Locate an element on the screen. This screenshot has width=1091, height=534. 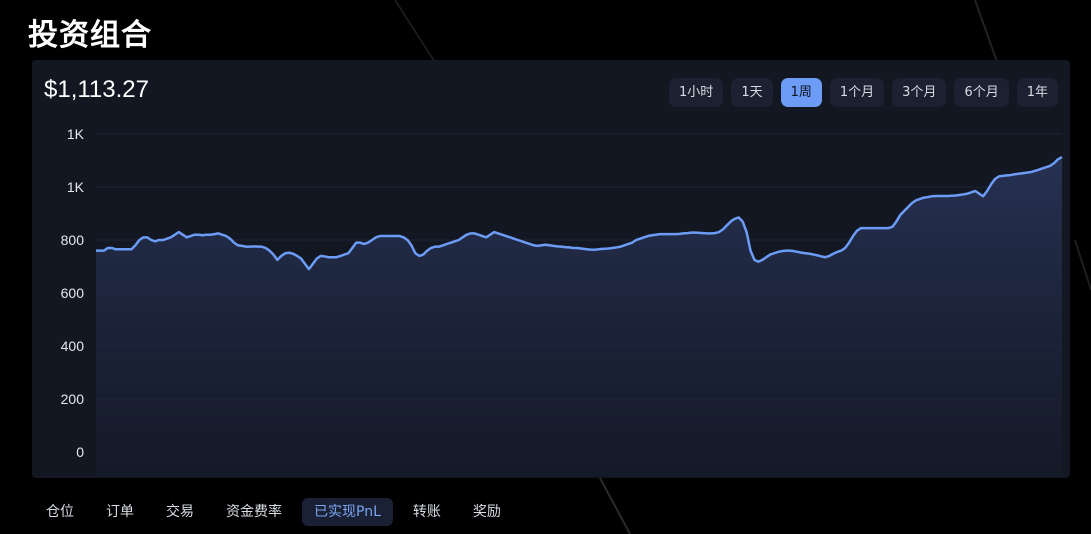
page-title: 投资组合 is located at coordinates (90, 35).